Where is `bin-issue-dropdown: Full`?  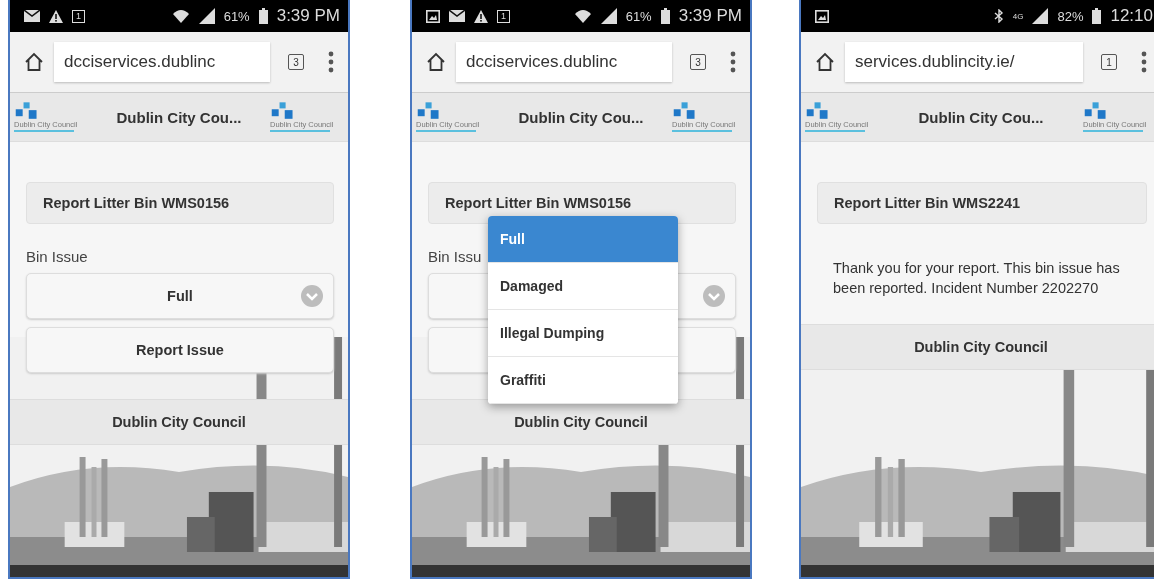
bin-issue-dropdown: Full is located at coordinates (180, 296).